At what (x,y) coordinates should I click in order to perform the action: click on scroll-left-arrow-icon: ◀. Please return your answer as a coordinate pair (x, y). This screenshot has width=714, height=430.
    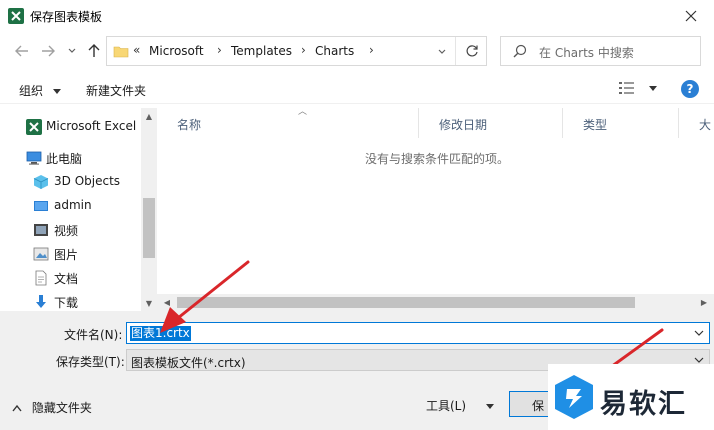
    Looking at the image, I should click on (167, 302).